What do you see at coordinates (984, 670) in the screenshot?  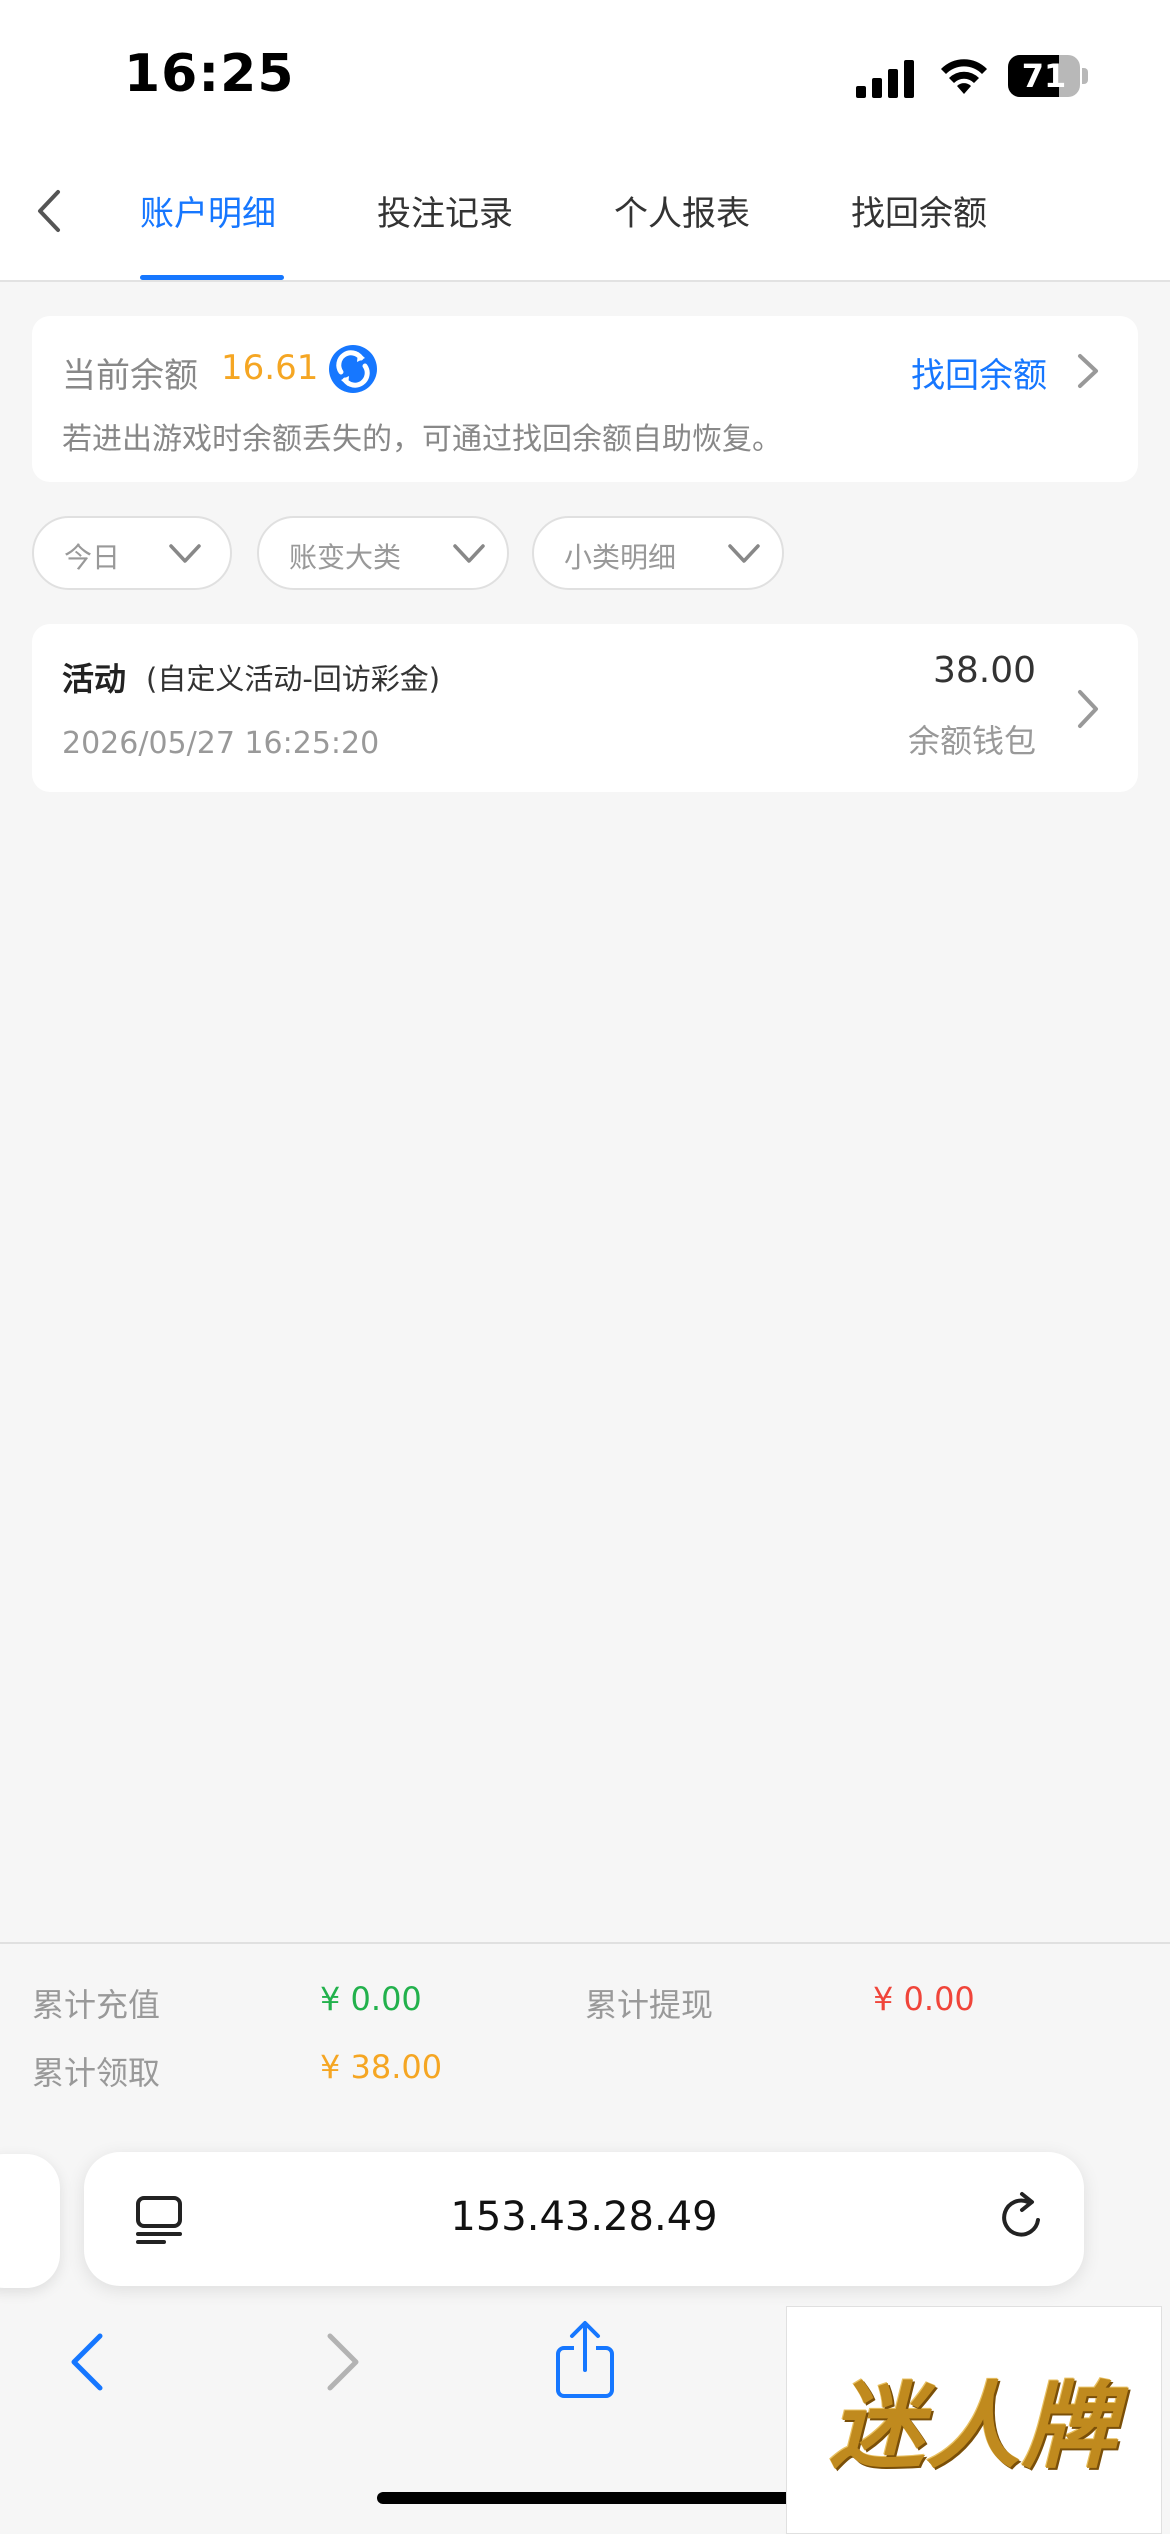 I see `record-amount: 38.00` at bounding box center [984, 670].